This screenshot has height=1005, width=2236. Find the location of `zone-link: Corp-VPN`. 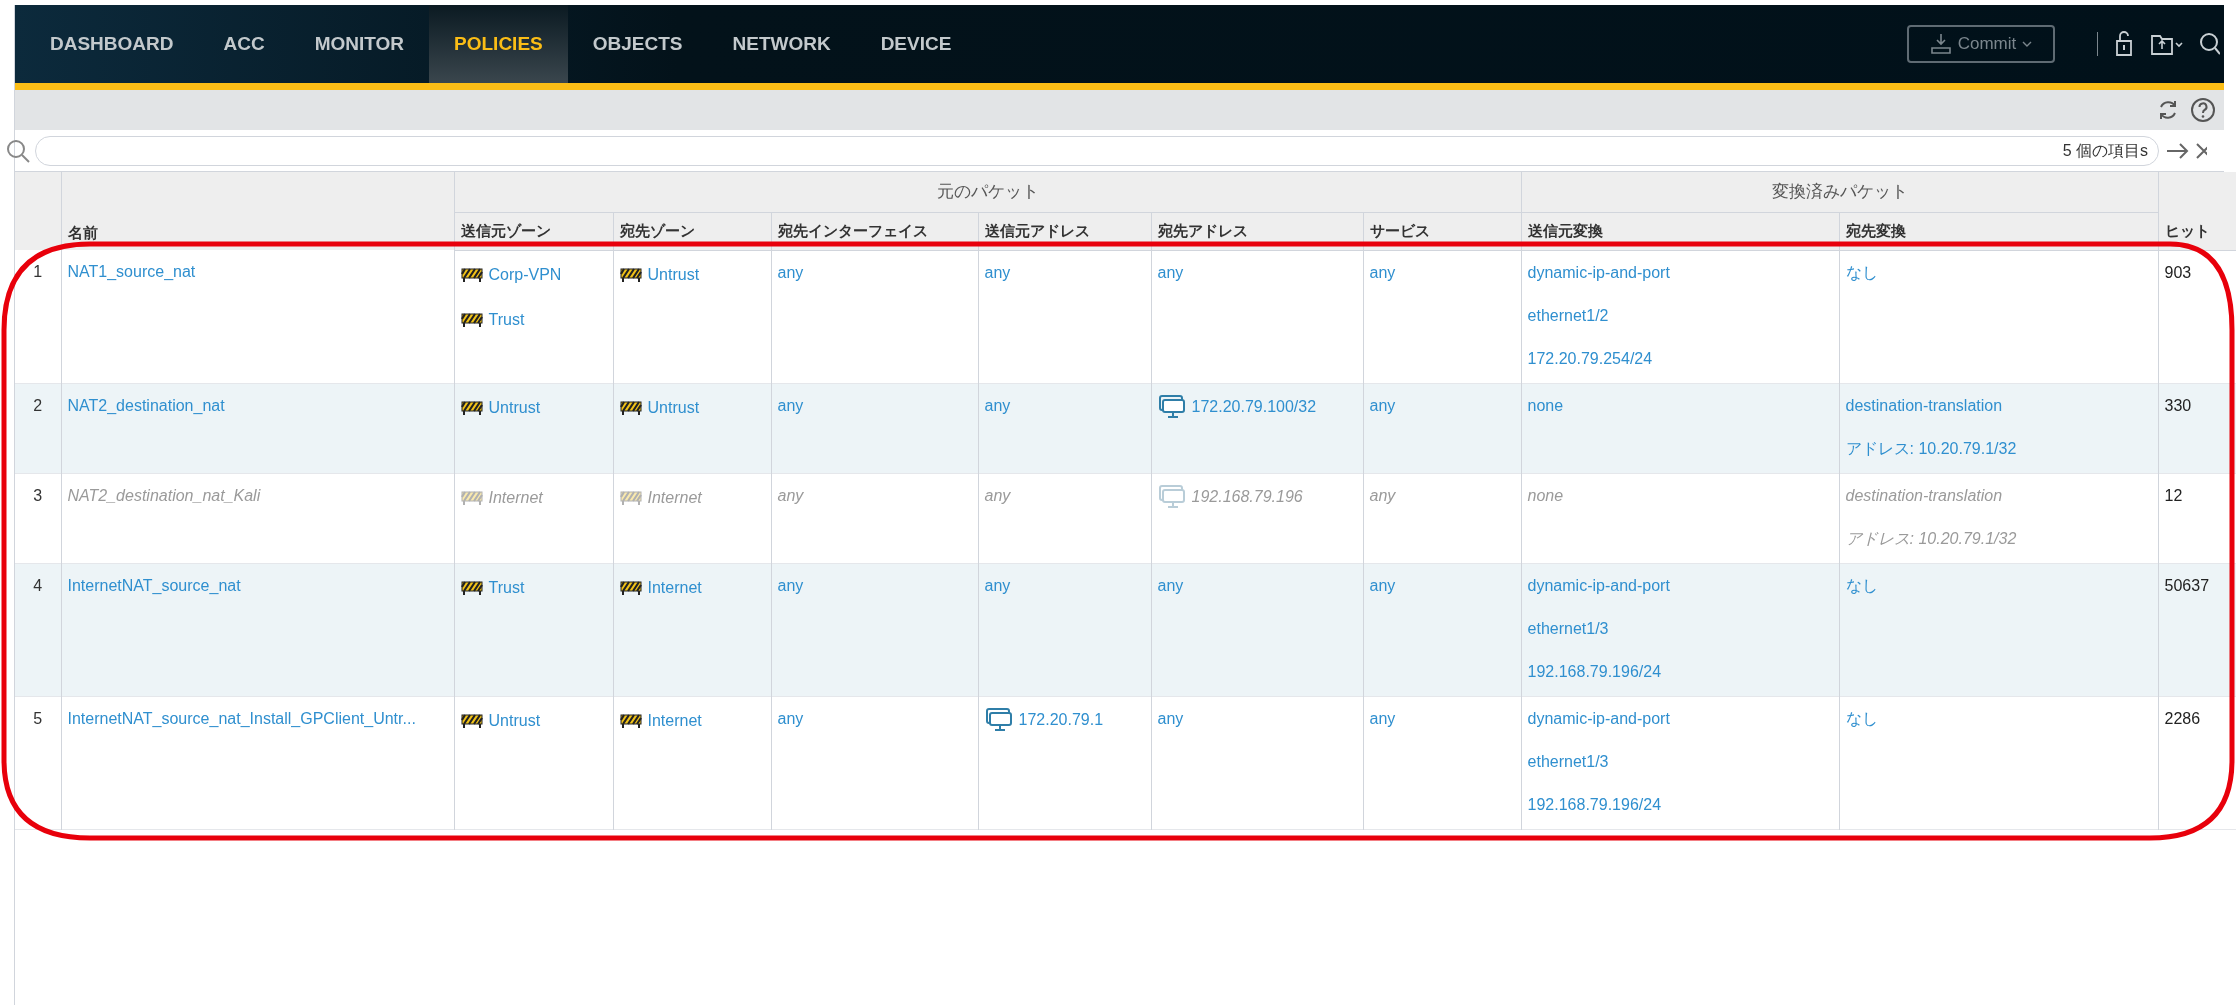

zone-link: Corp-VPN is located at coordinates (525, 274).